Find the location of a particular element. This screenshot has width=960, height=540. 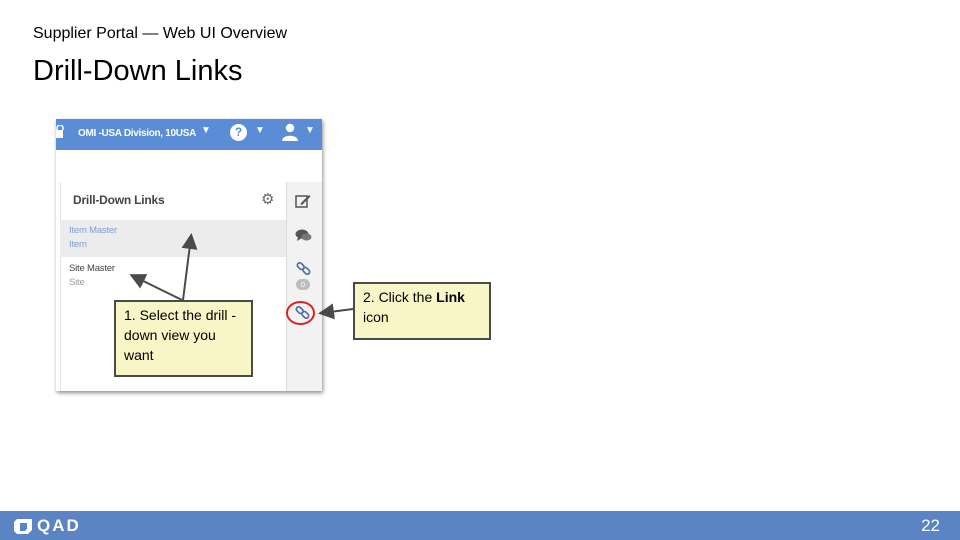

page-number: 22 is located at coordinates (930, 525).